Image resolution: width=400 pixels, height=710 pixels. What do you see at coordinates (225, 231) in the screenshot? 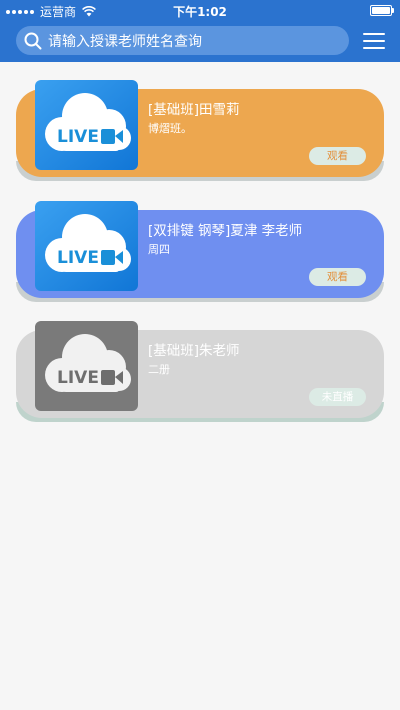
I see `course-title: [双排键 钢琴]夏津 李老师` at bounding box center [225, 231].